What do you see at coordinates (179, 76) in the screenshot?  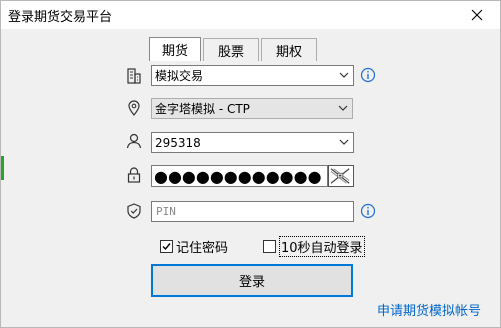 I see `trading-mode-value: 模拟交易` at bounding box center [179, 76].